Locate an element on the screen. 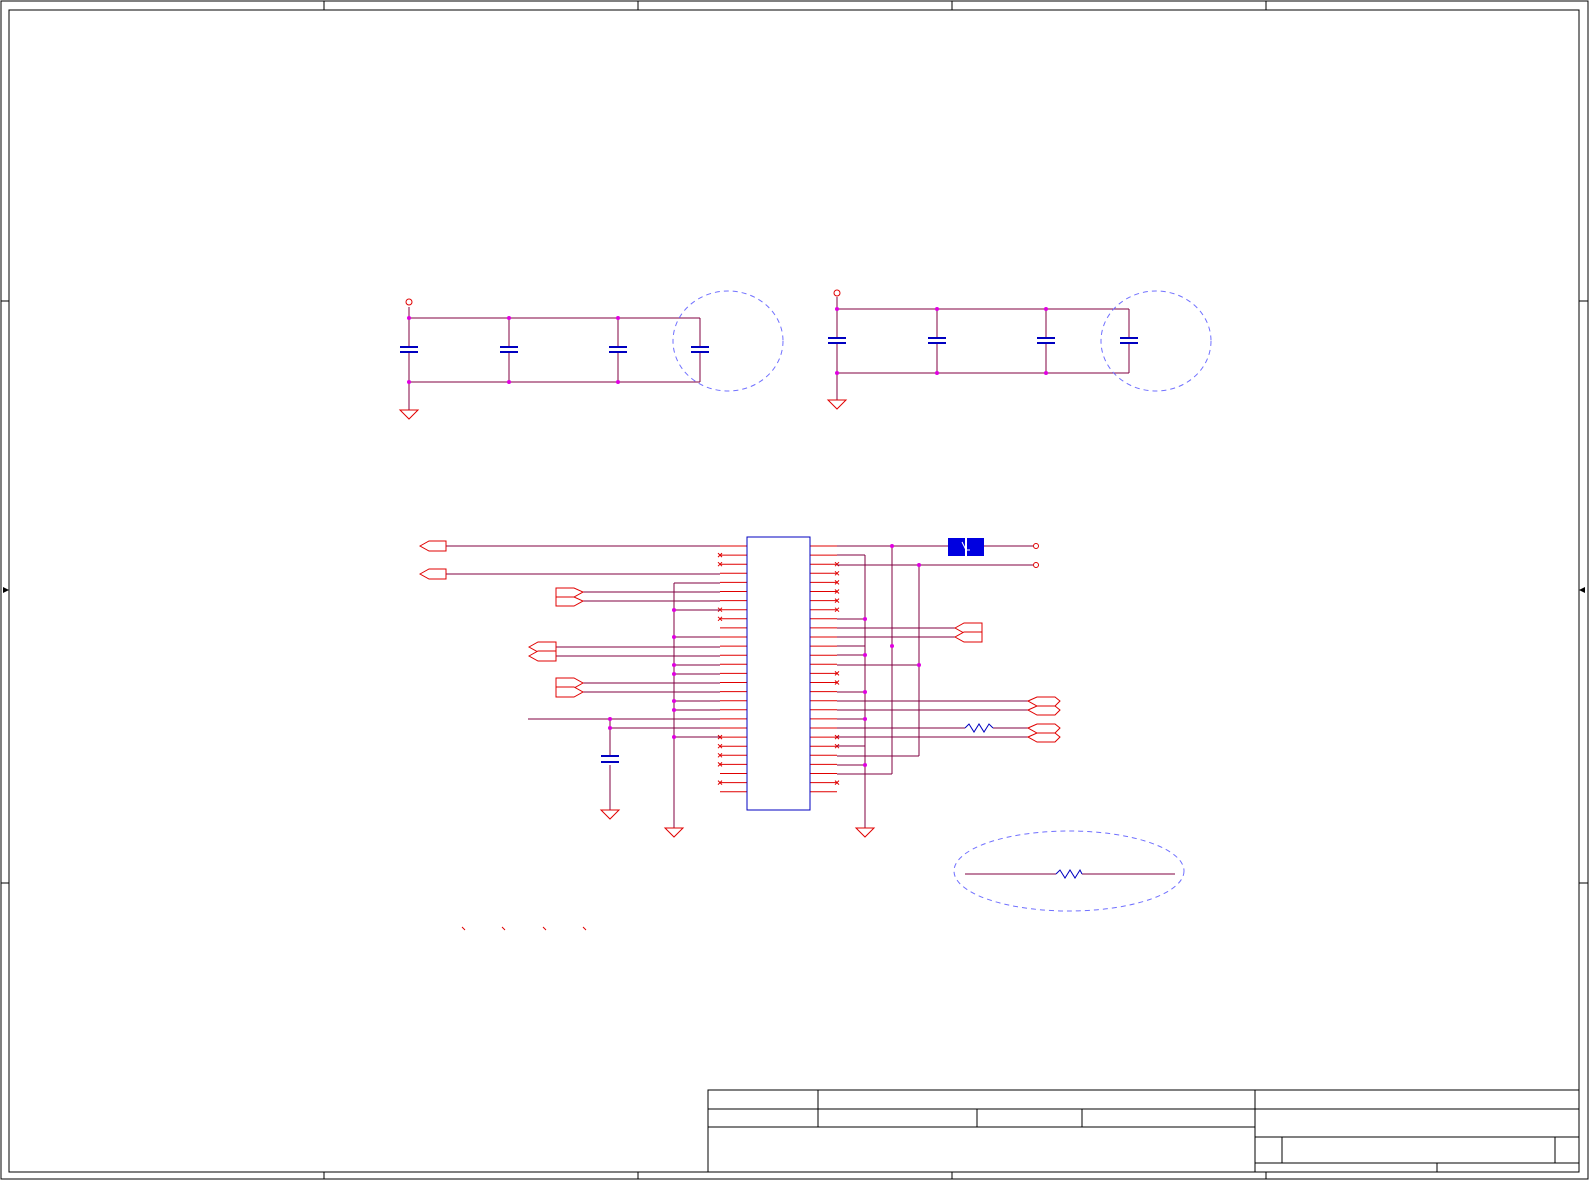 This screenshot has height=1180, width=1589. offpage-connectors is located at coordinates (739, 641).